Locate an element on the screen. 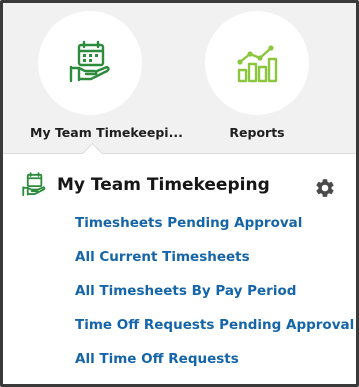 The image size is (359, 387). link-all-time-off-requests: All Time Off Requests is located at coordinates (157, 359).